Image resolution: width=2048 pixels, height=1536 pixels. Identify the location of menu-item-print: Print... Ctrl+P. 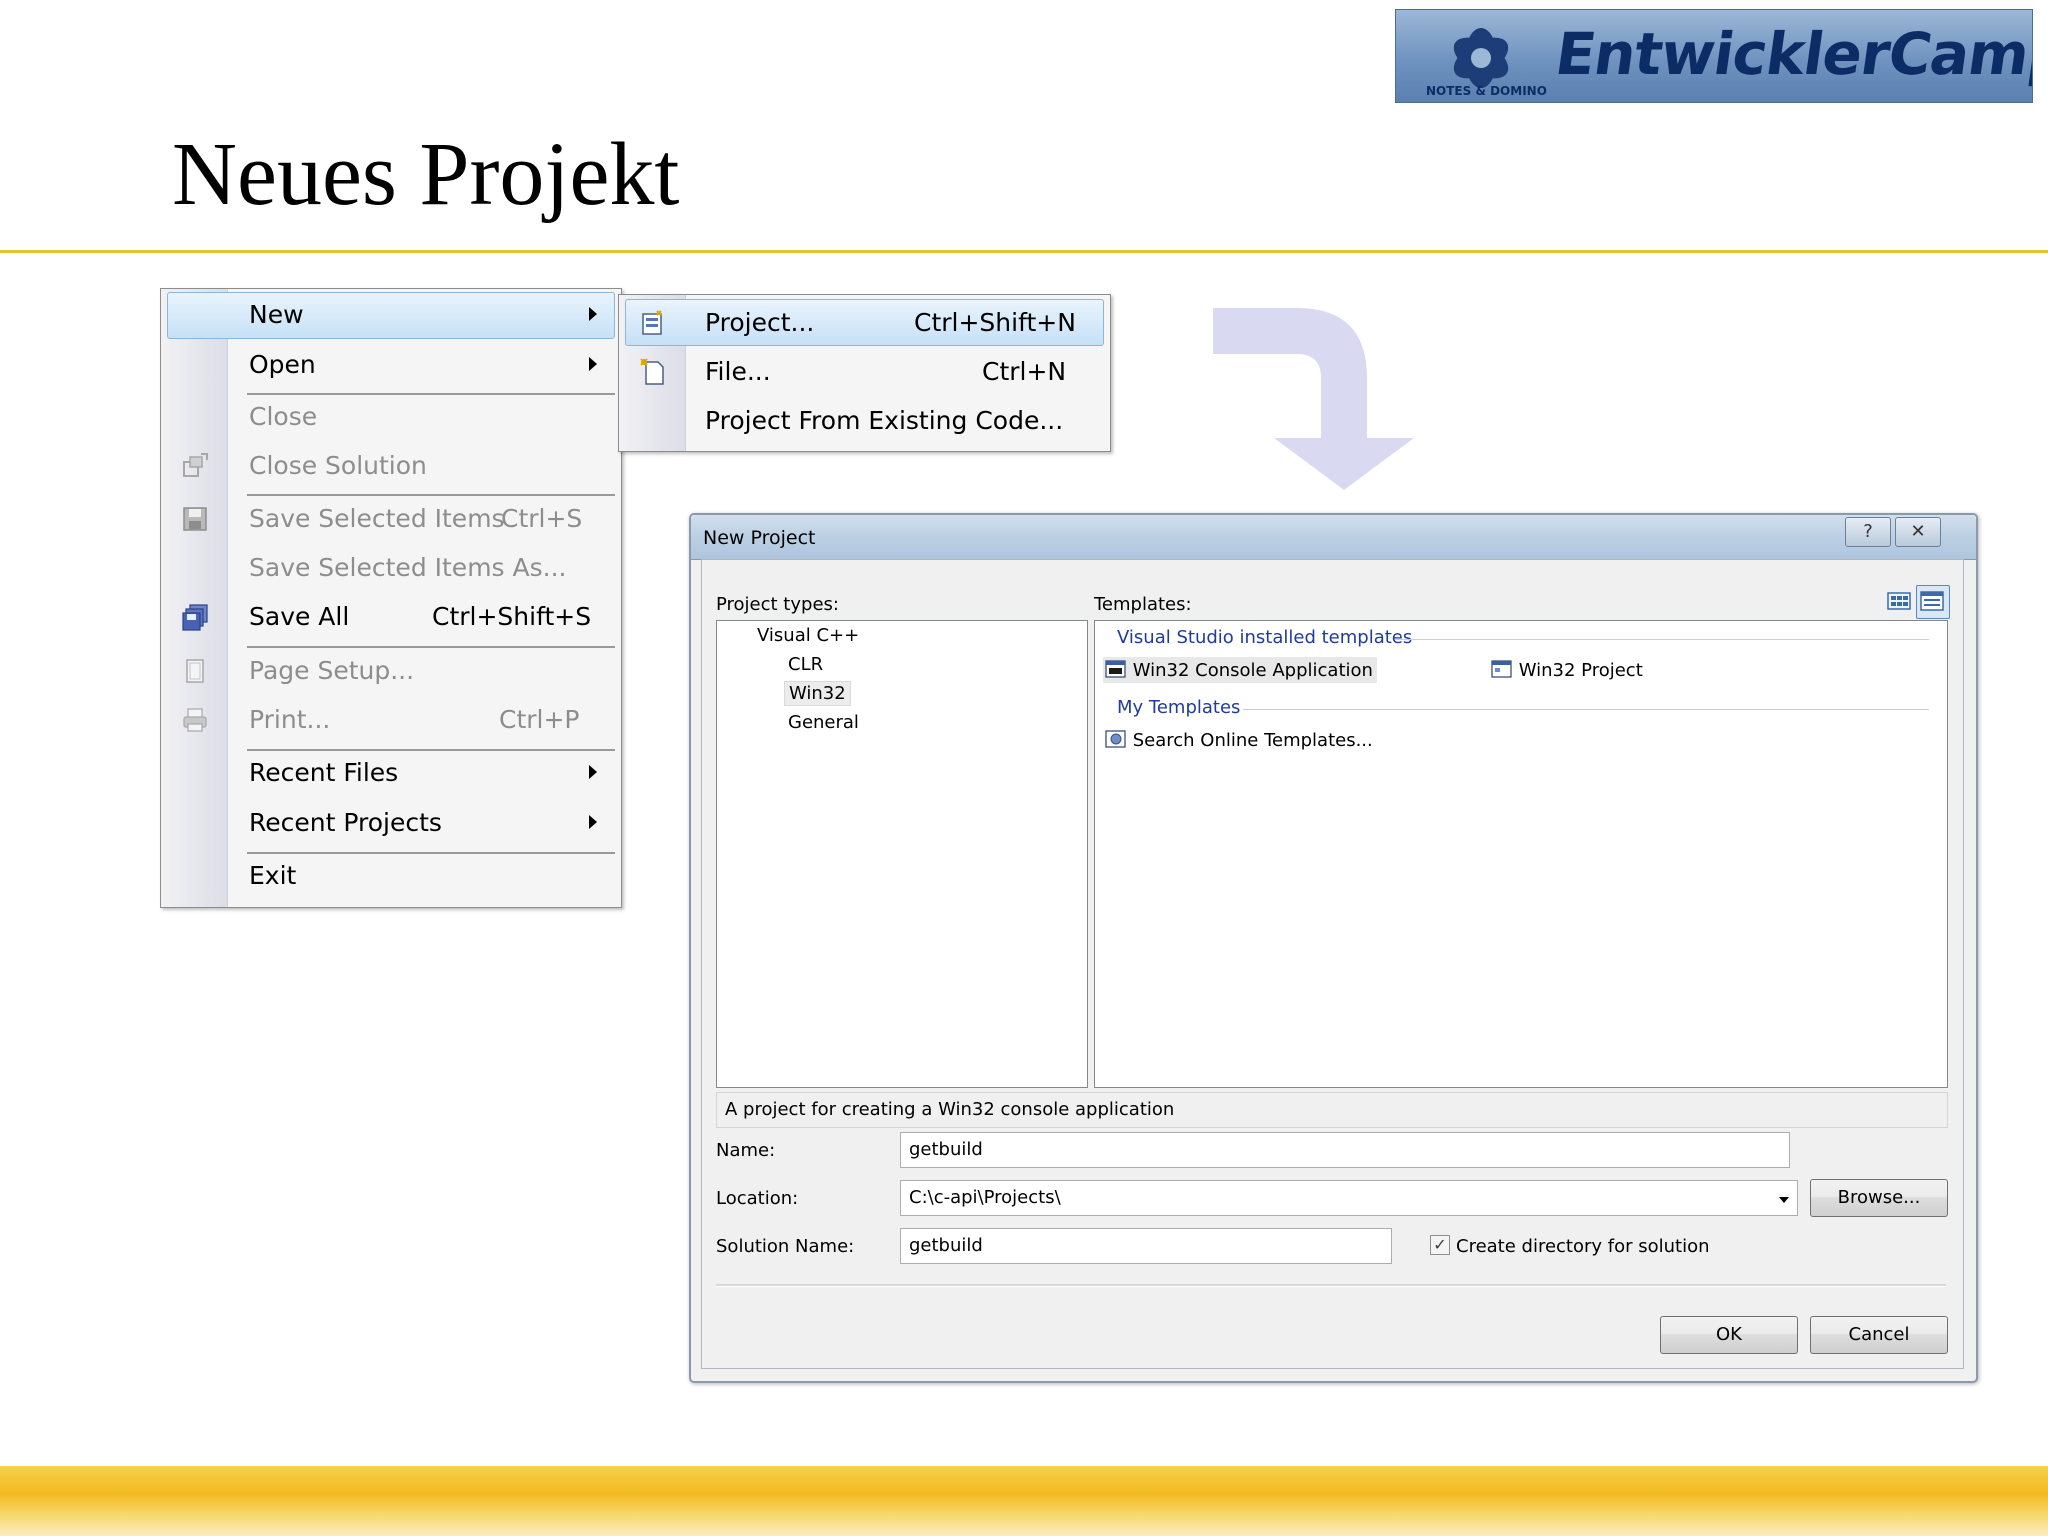
(391, 720).